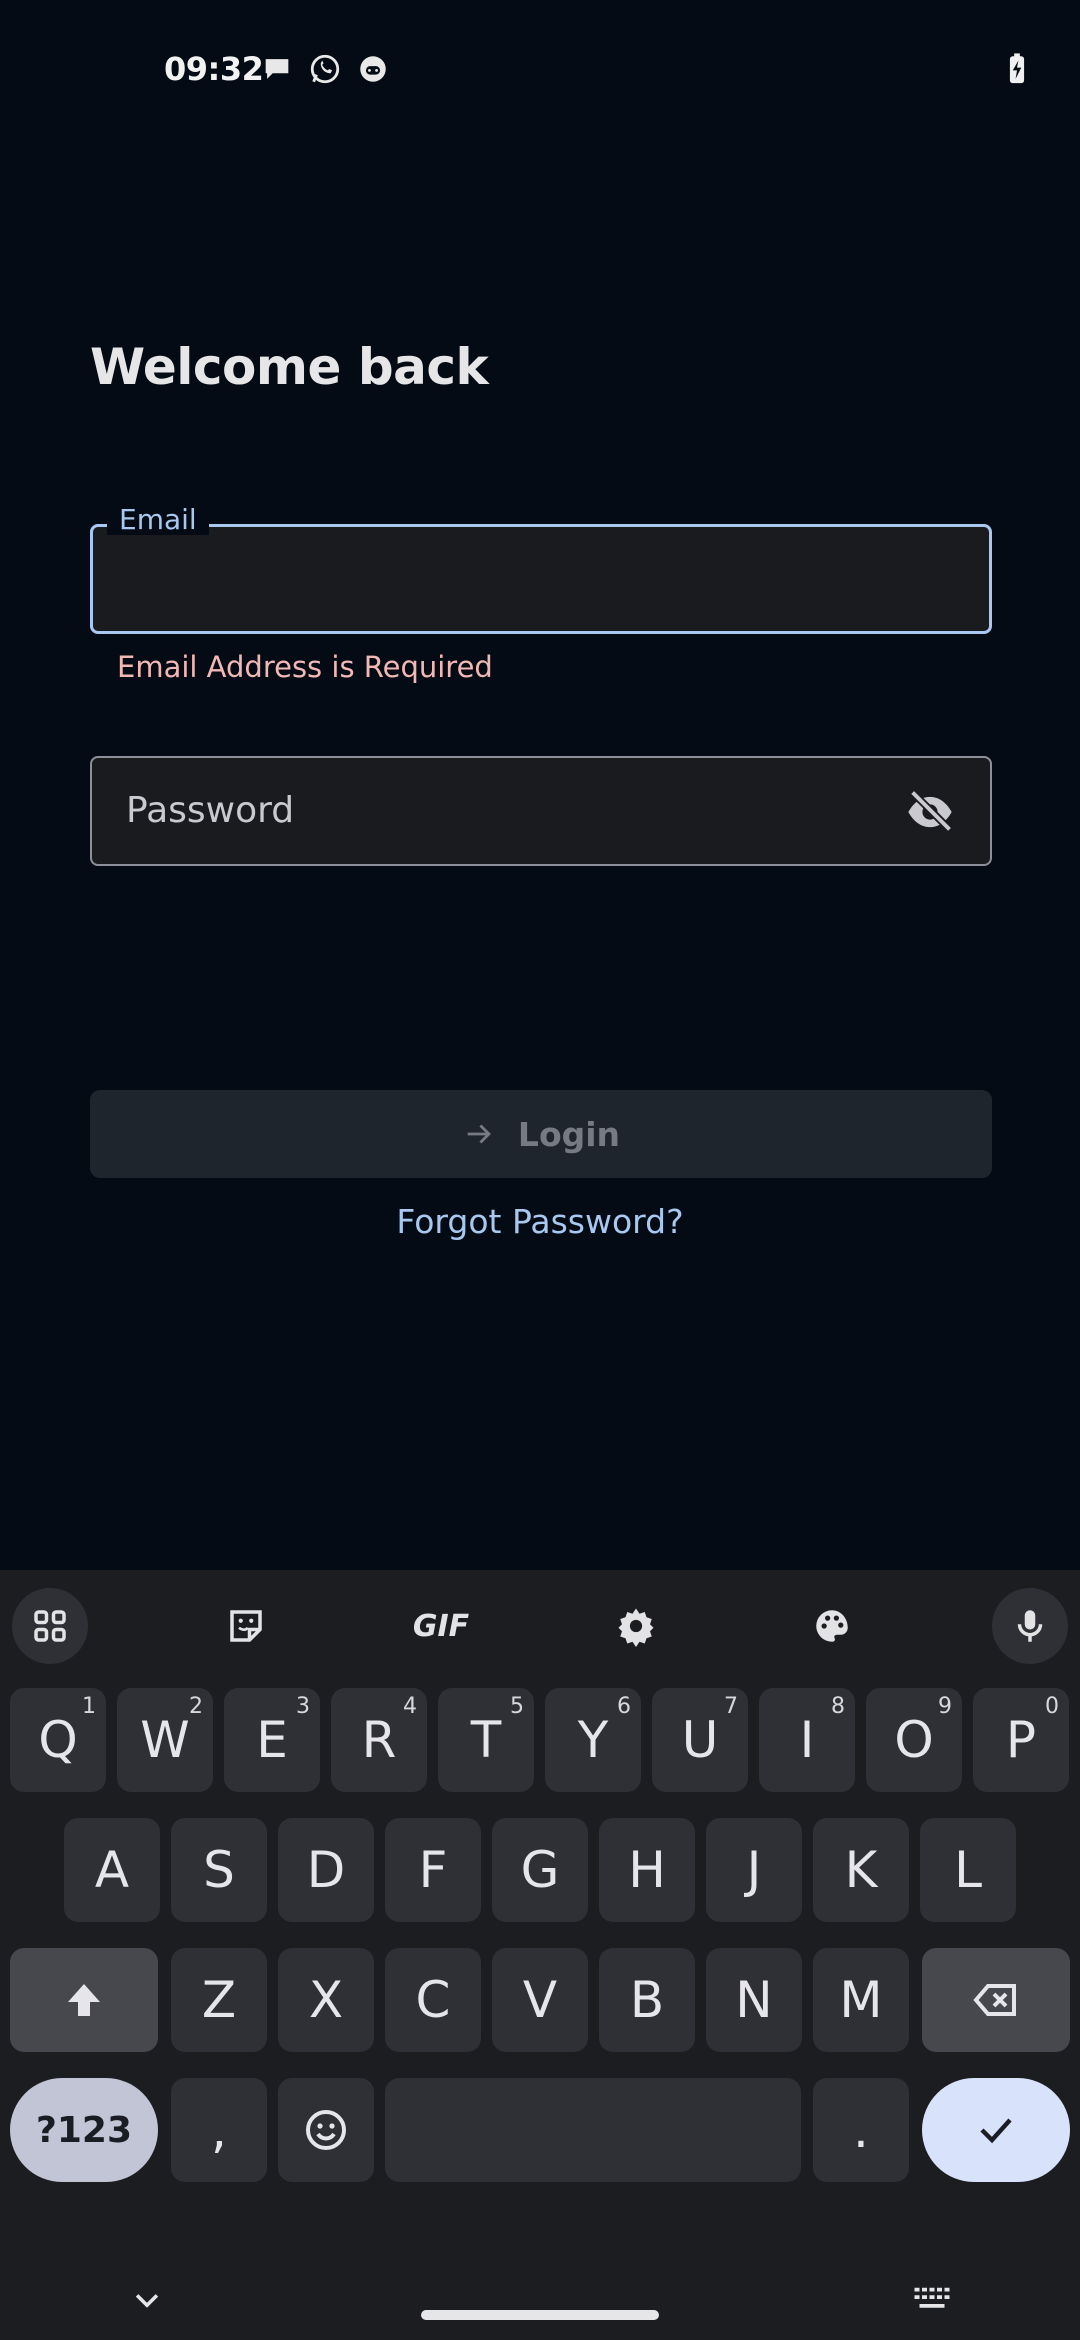  I want to click on microphone-icon, so click(1030, 1626).